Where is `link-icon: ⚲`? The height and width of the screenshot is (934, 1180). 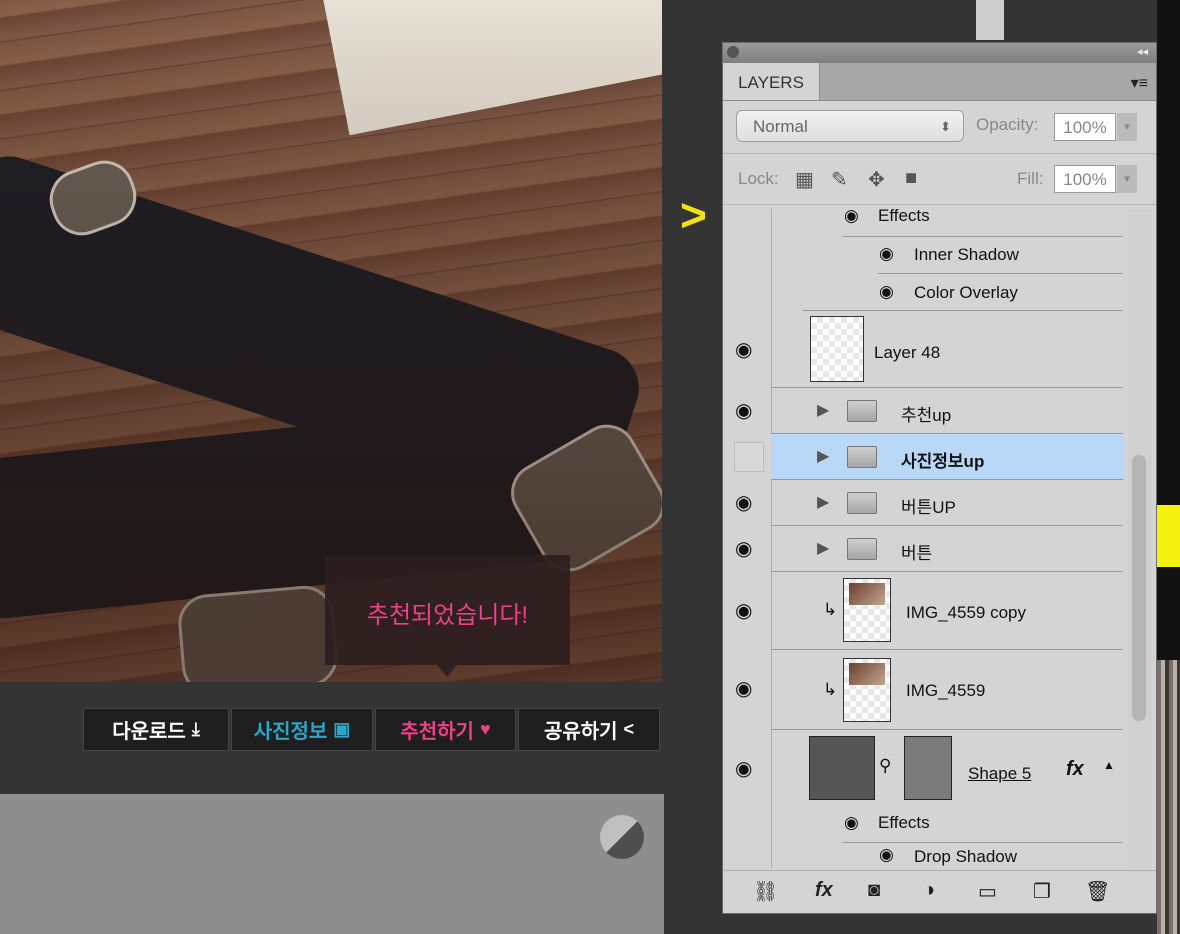 link-icon: ⚲ is located at coordinates (885, 766).